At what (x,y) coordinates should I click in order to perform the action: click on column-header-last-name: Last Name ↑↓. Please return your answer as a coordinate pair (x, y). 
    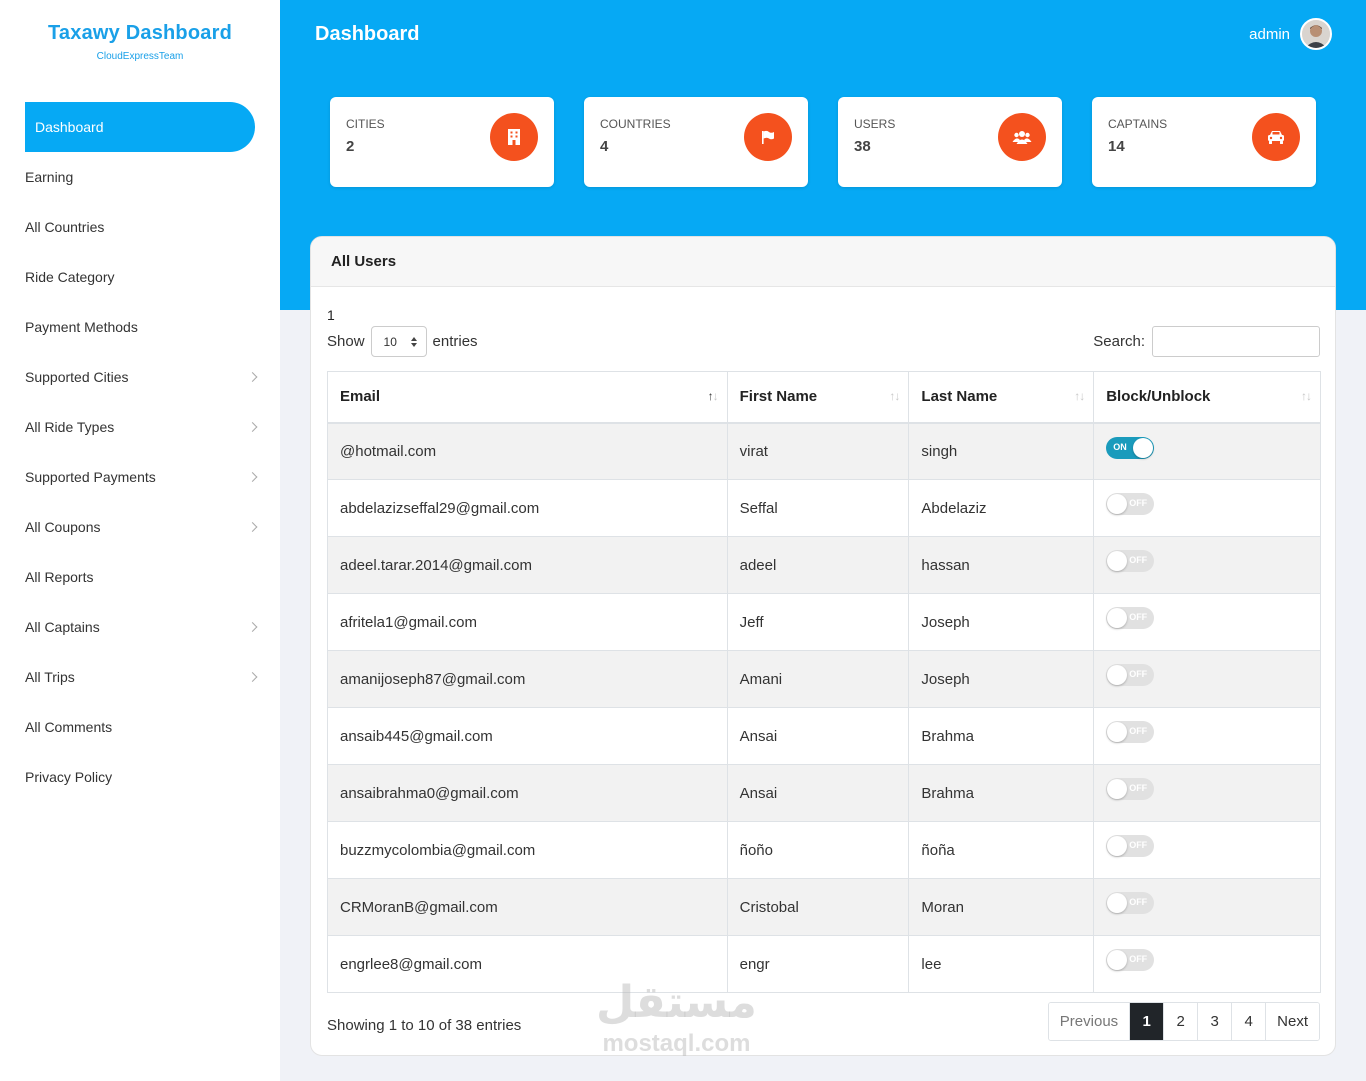
    Looking at the image, I should click on (1001, 397).